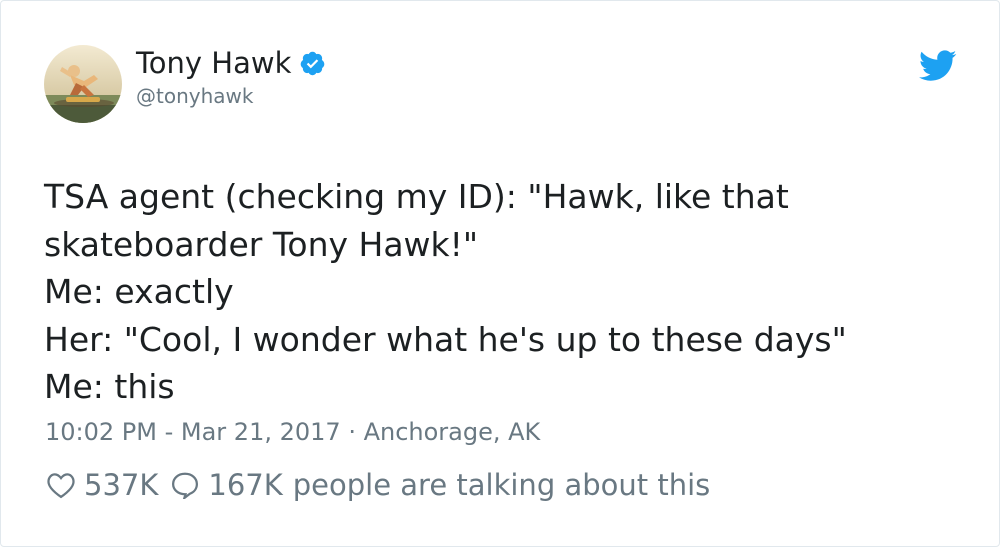 The width and height of the screenshot is (1000, 547). Describe the element at coordinates (938, 66) in the screenshot. I see `twitter-bird-icon` at that location.